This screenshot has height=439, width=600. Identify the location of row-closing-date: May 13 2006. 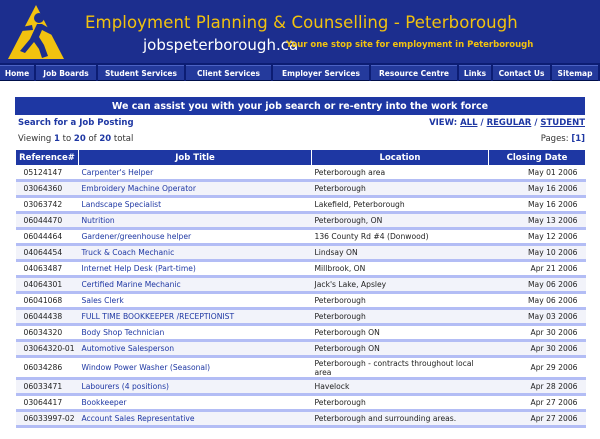
(537, 221).